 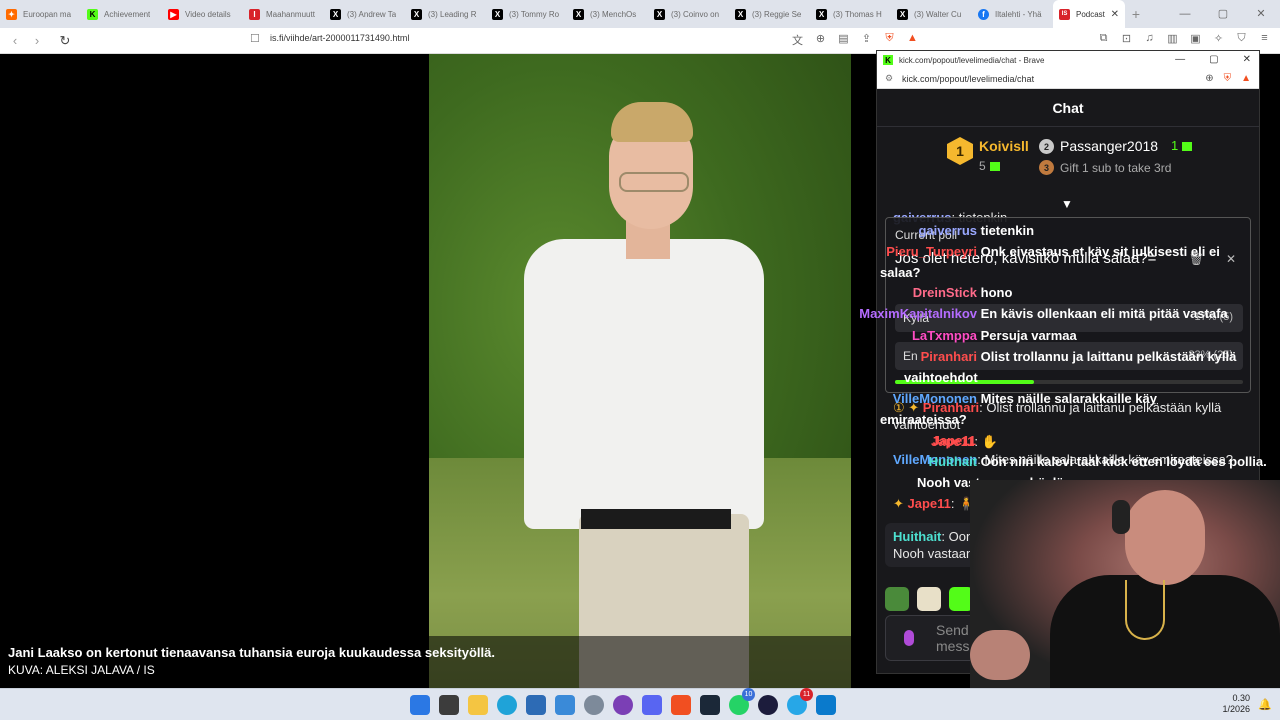 What do you see at coordinates (40, 14) in the screenshot?
I see `tab-1: ✦ Euroopan ma` at bounding box center [40, 14].